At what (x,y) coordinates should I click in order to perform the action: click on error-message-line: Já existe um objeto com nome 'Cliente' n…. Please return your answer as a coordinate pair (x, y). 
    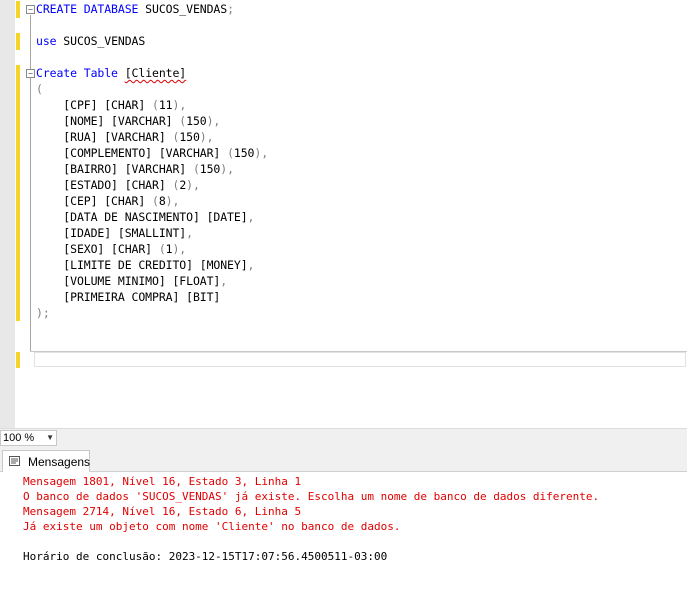
    Looking at the image, I should click on (212, 526).